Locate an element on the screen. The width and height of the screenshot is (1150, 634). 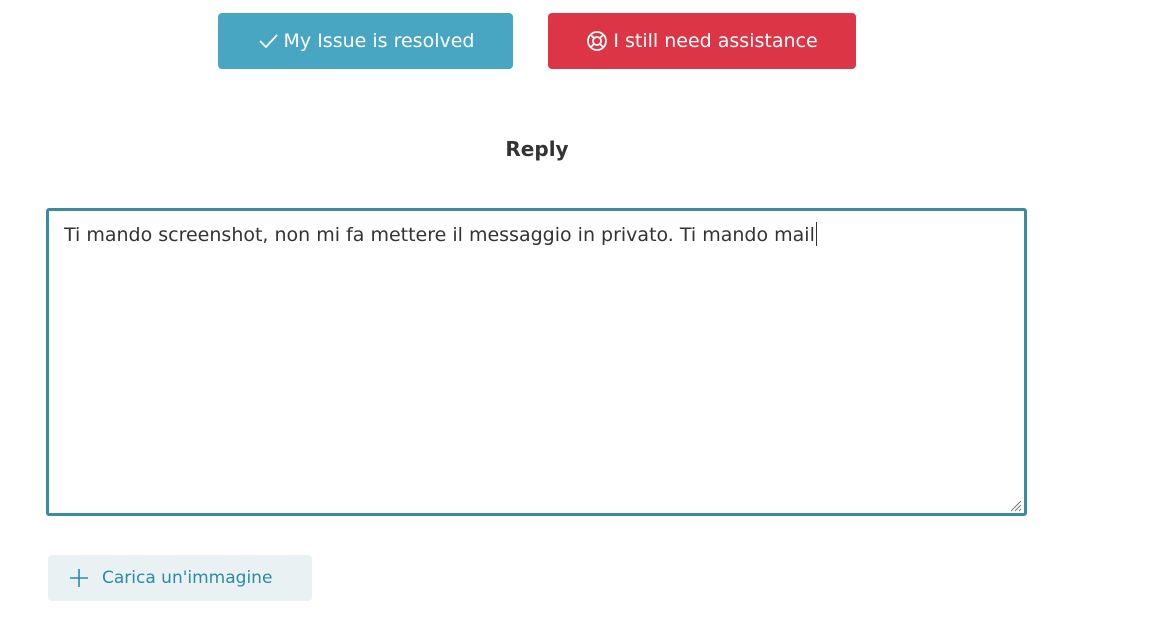
issue-resolved-button: My Issue is resolved is located at coordinates (365, 41).